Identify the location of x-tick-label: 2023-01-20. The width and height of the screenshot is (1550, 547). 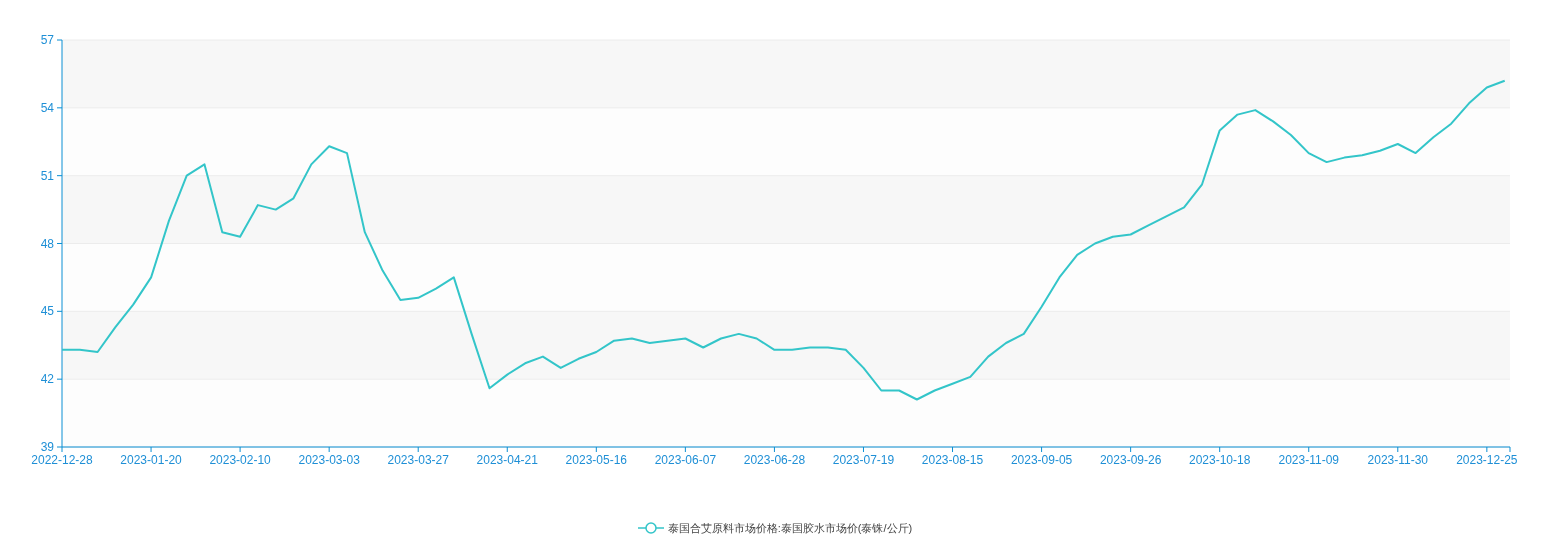
(151, 460).